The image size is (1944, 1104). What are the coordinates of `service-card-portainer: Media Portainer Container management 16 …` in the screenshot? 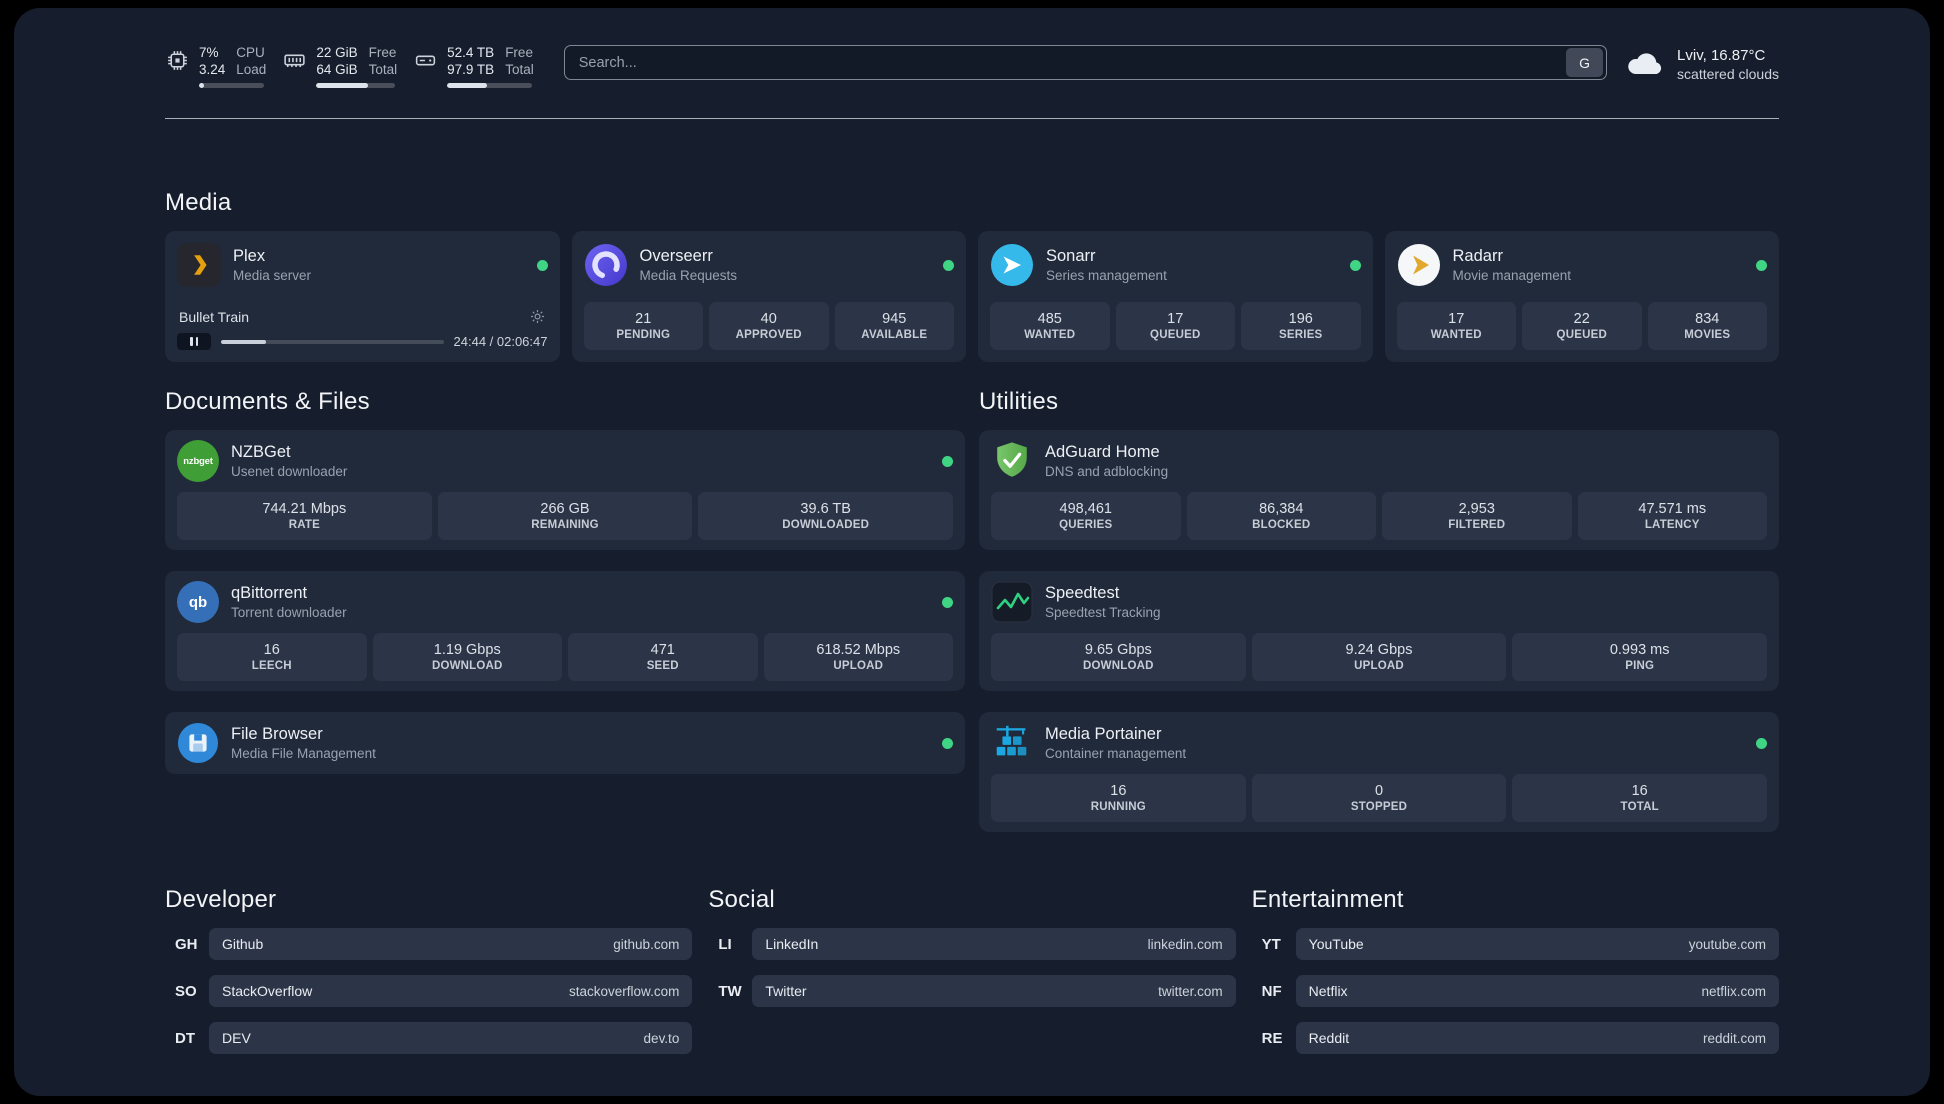 It's located at (1379, 772).